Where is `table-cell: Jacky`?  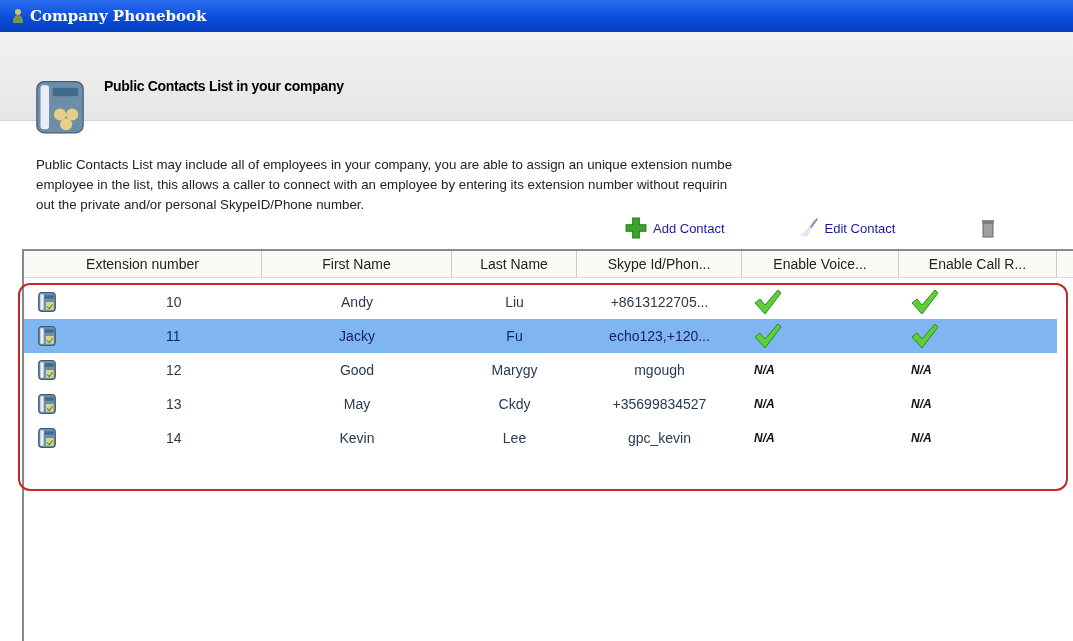 table-cell: Jacky is located at coordinates (357, 336).